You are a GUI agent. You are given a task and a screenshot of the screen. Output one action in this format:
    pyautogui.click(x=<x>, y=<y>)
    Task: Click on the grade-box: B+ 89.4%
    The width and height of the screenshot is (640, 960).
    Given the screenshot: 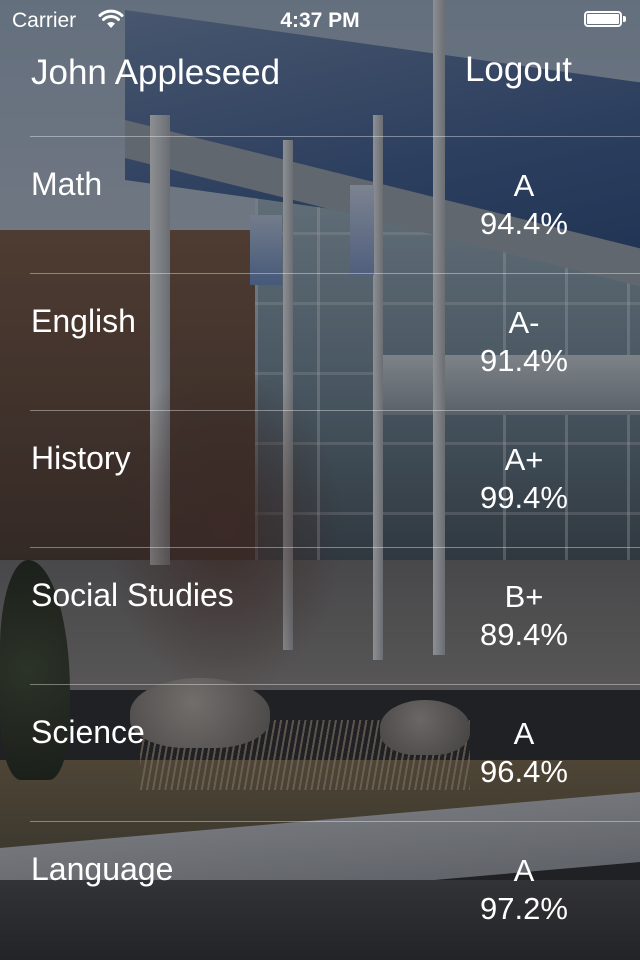 What is the action you would take?
    pyautogui.click(x=524, y=617)
    